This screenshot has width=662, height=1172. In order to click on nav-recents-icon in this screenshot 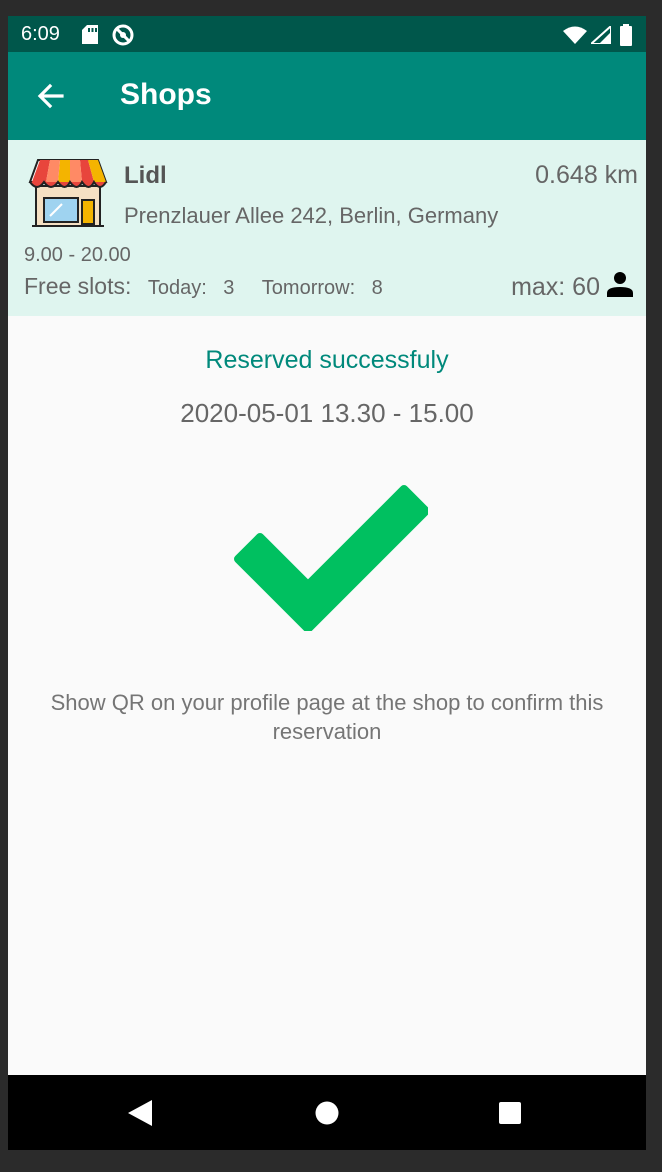, I will do `click(510, 1115)`.